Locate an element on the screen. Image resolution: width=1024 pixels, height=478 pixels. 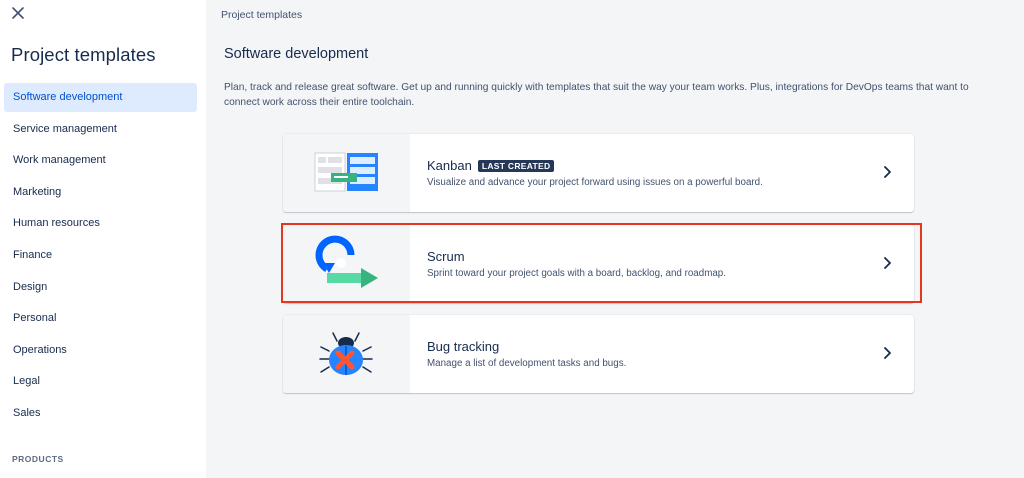
sidebar-item-work-management: Work management is located at coordinates (100, 160).